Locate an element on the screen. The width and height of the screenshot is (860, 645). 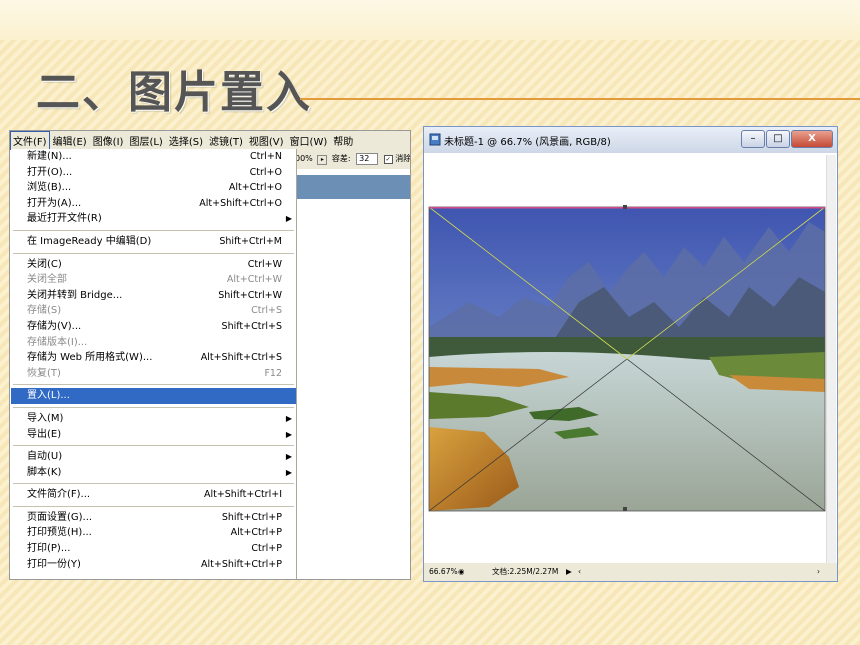
slide-title: 二、图片置入 is located at coordinates (174, 92).